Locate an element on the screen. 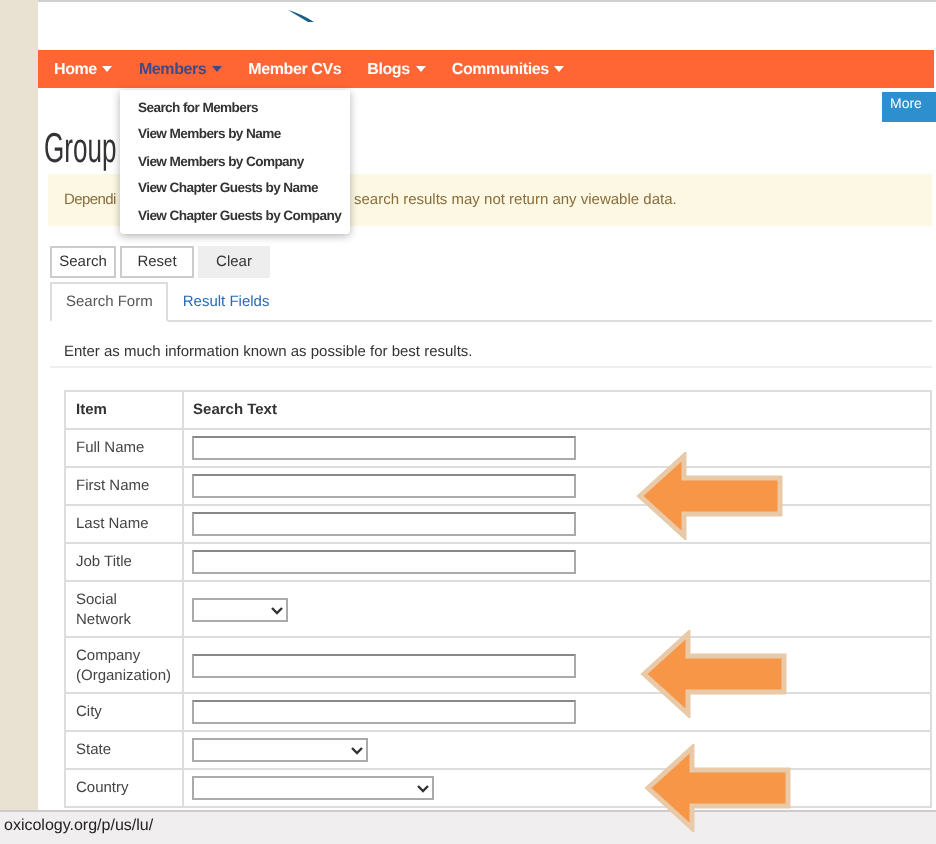 This screenshot has width=936, height=844. status-bar: oxicology.org/p/us/lu/ is located at coordinates (468, 827).